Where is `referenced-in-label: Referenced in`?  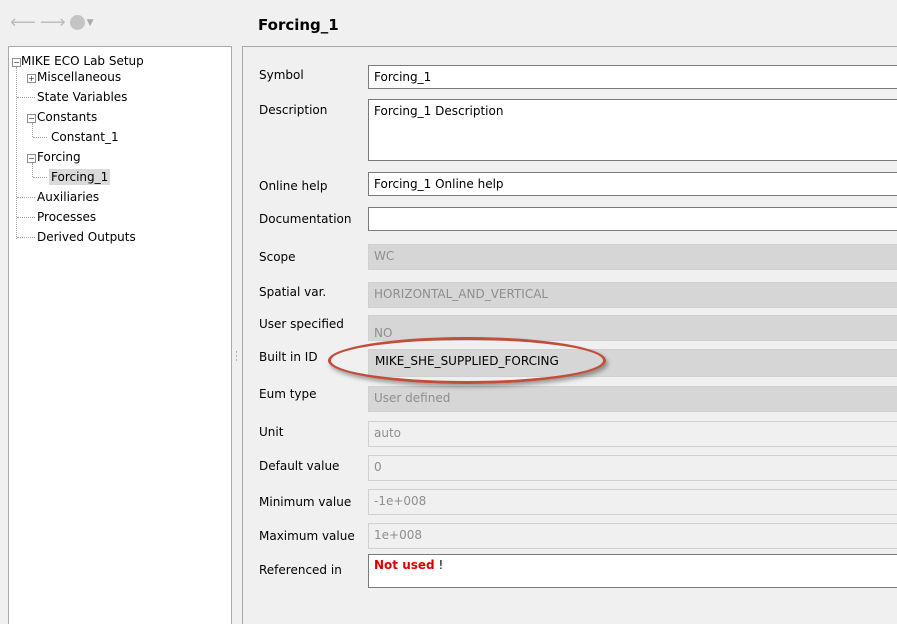 referenced-in-label: Referenced in is located at coordinates (300, 570).